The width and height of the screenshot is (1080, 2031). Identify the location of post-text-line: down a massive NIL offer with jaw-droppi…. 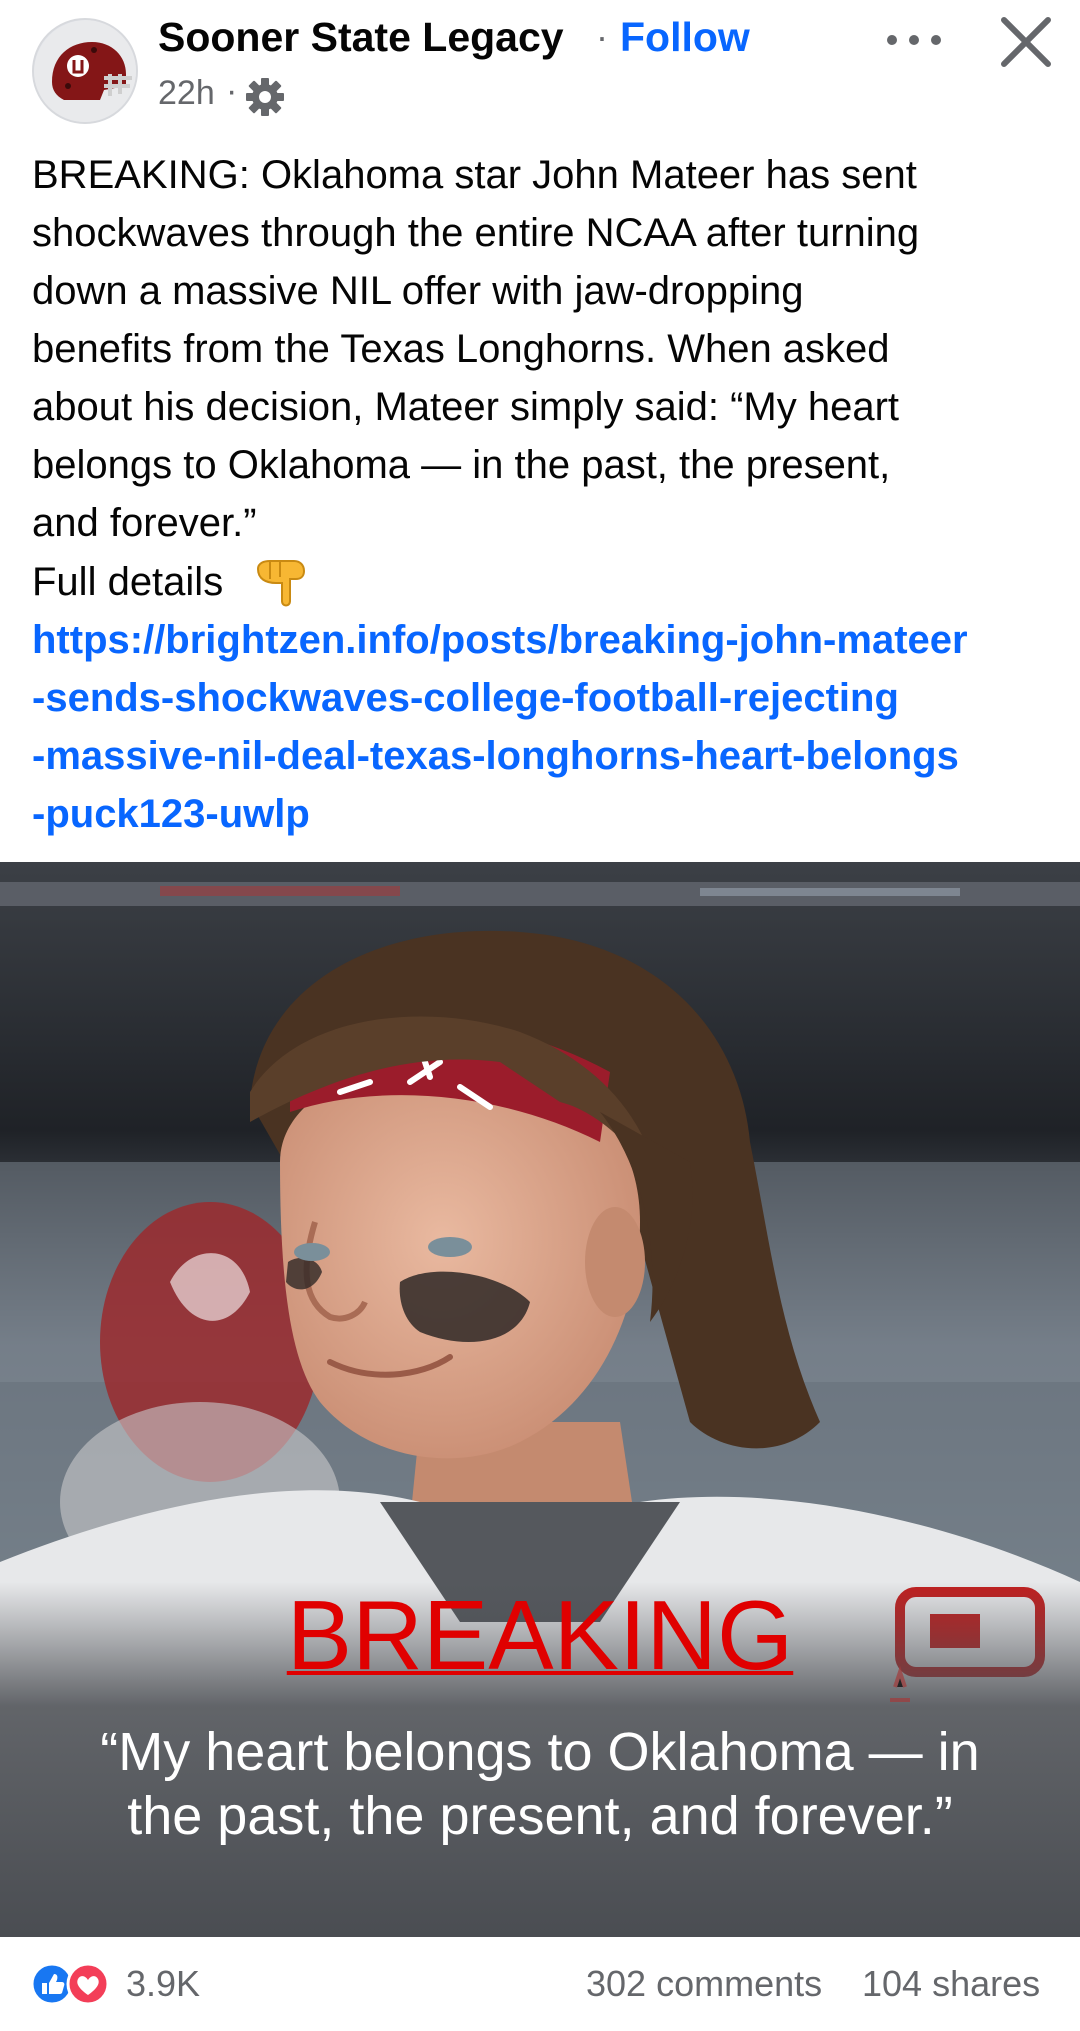
(418, 291).